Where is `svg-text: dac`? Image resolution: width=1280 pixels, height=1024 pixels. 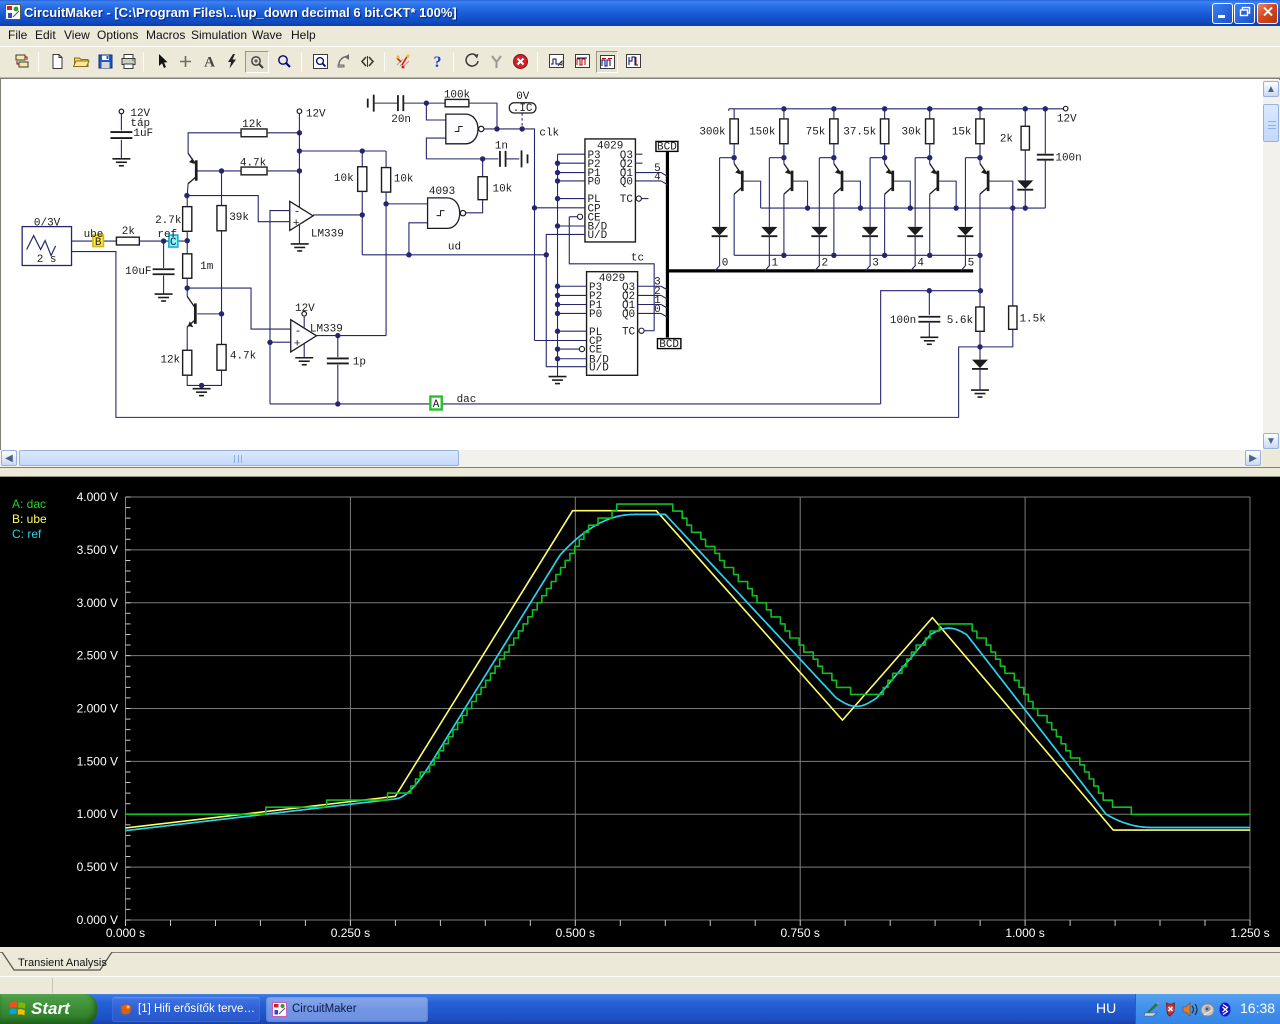 svg-text: dac is located at coordinates (467, 400).